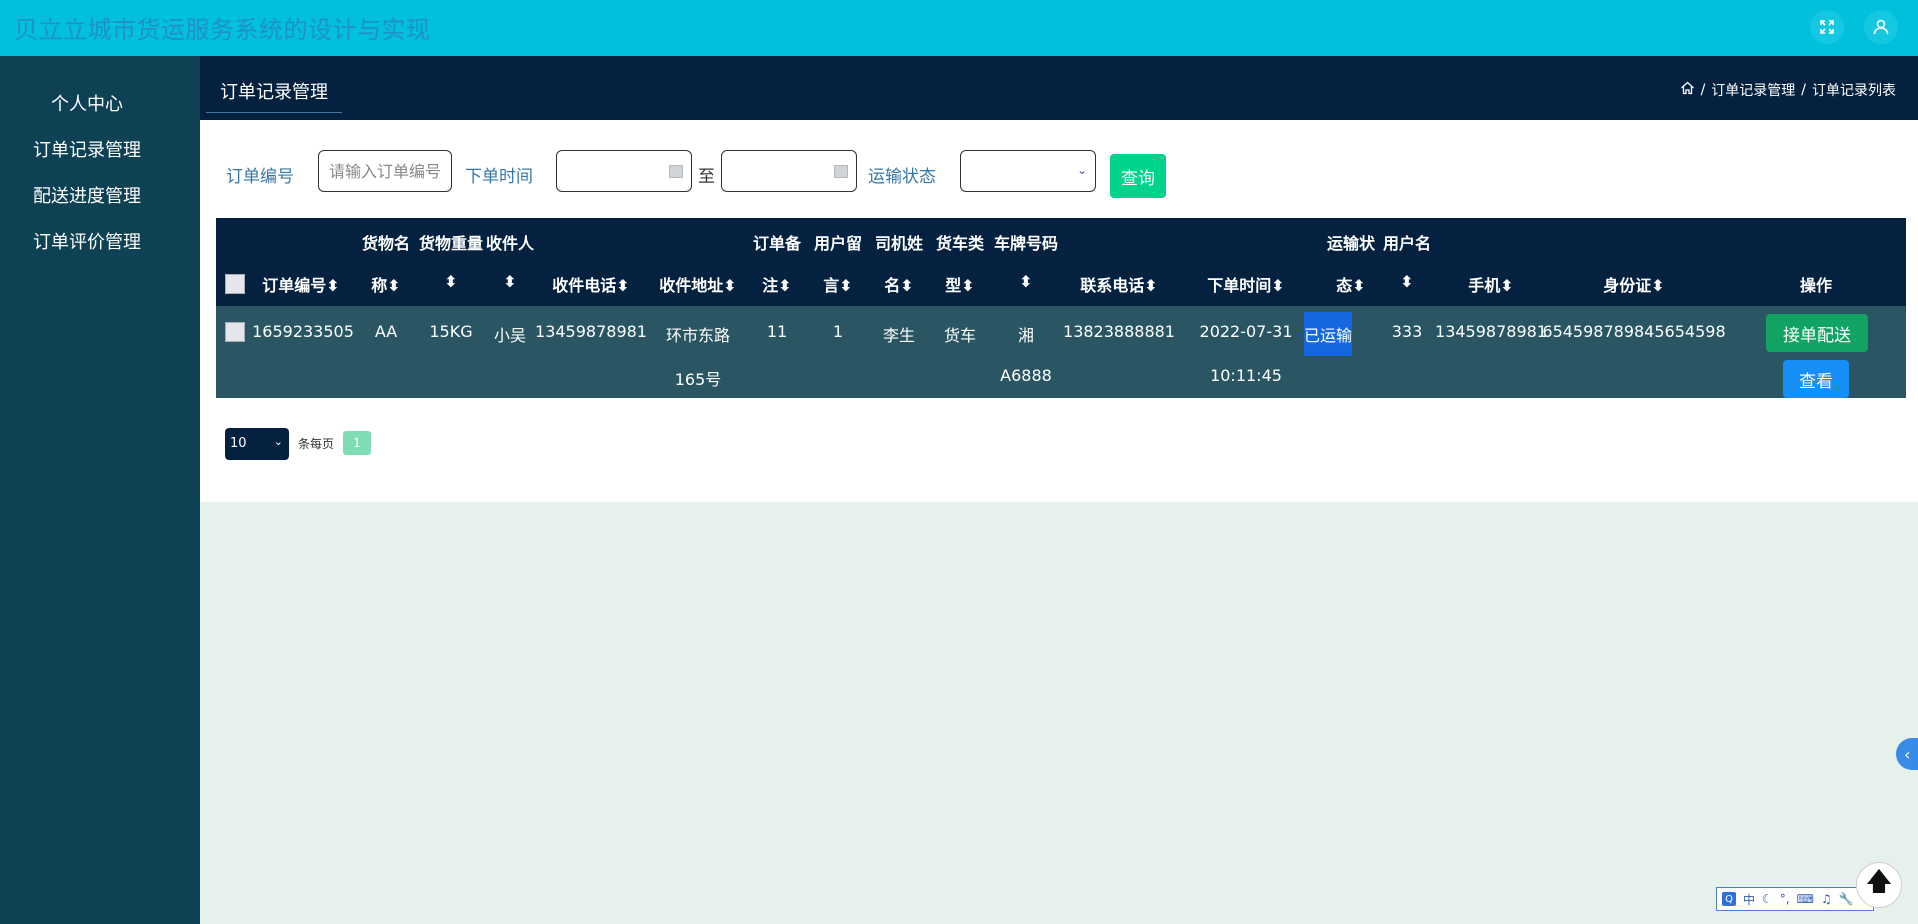  Describe the element at coordinates (1028, 171) in the screenshot. I see `status-select: ⌄` at that location.